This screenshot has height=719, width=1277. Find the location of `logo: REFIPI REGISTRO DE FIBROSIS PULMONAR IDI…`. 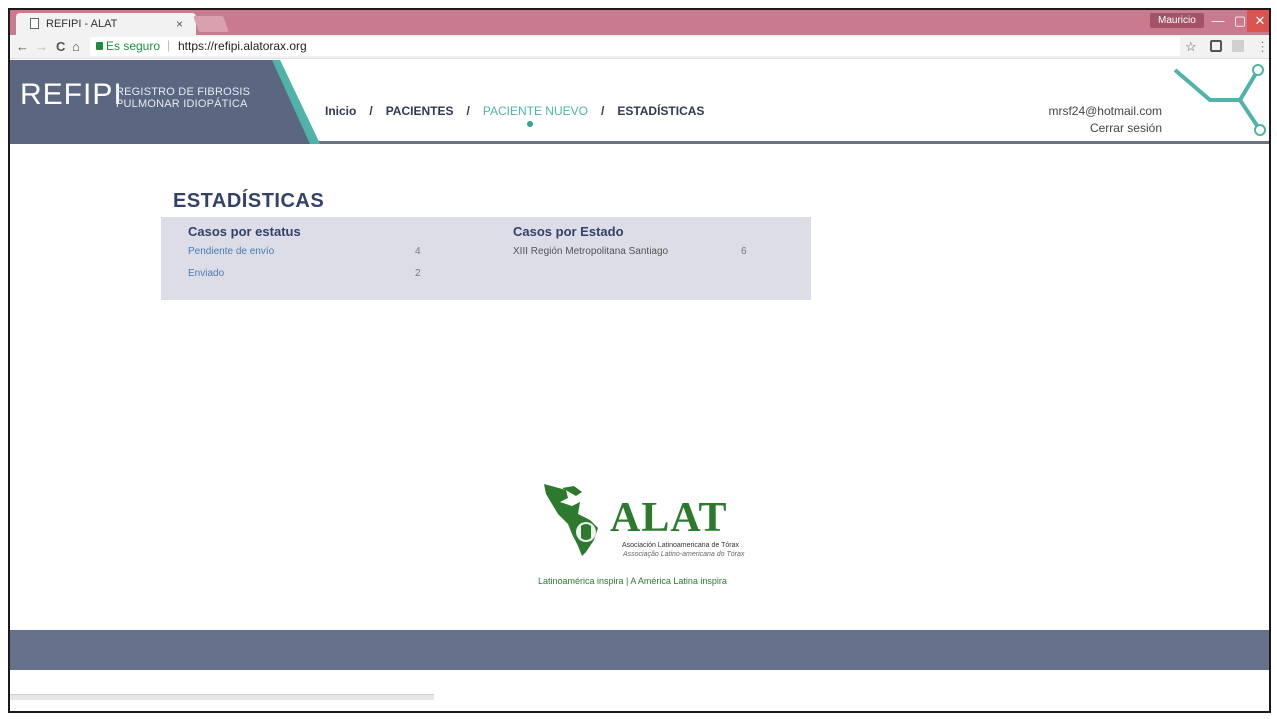

logo: REFIPI REGISTRO DE FIBROSIS PULMONAR IDI… is located at coordinates (165, 102).